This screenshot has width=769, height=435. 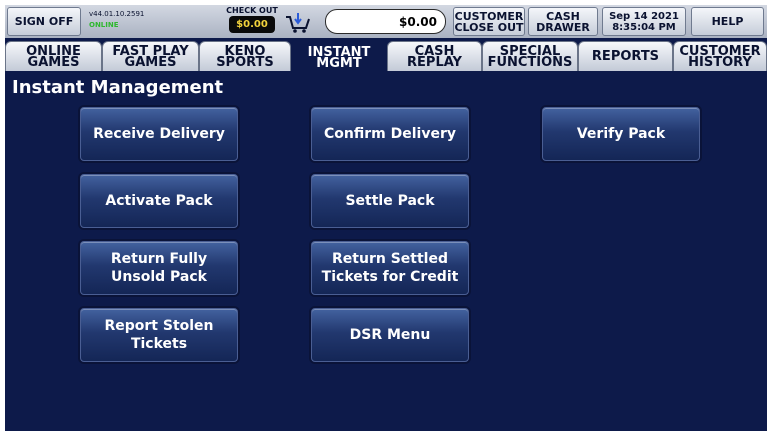 What do you see at coordinates (152, 21) in the screenshot?
I see `terminal-status: v44.01.10.2591 ONLINE` at bounding box center [152, 21].